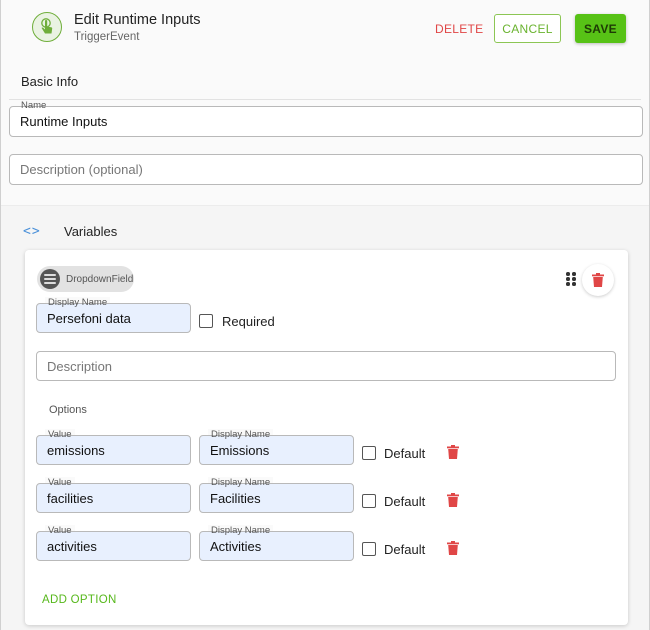 This screenshot has height=630, width=650. Describe the element at coordinates (325, 99) in the screenshot. I see `basic-info-divider` at that location.